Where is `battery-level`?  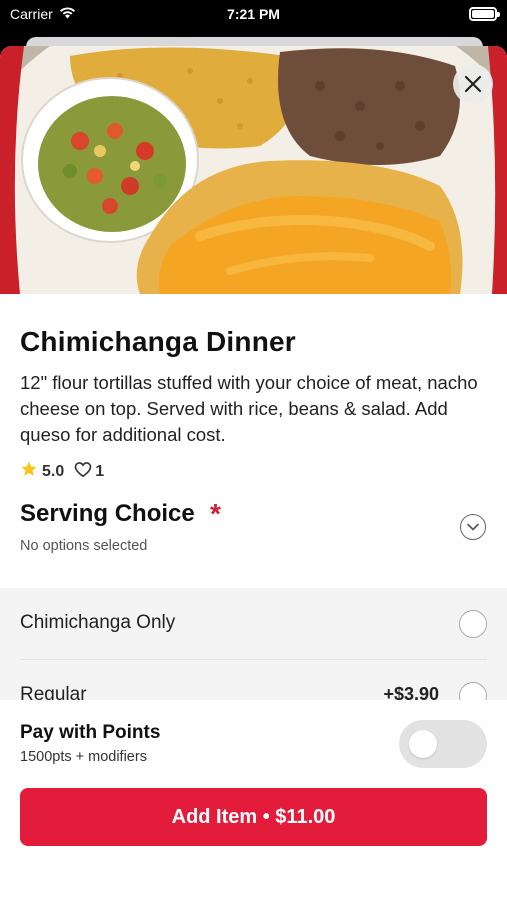 battery-level is located at coordinates (483, 14).